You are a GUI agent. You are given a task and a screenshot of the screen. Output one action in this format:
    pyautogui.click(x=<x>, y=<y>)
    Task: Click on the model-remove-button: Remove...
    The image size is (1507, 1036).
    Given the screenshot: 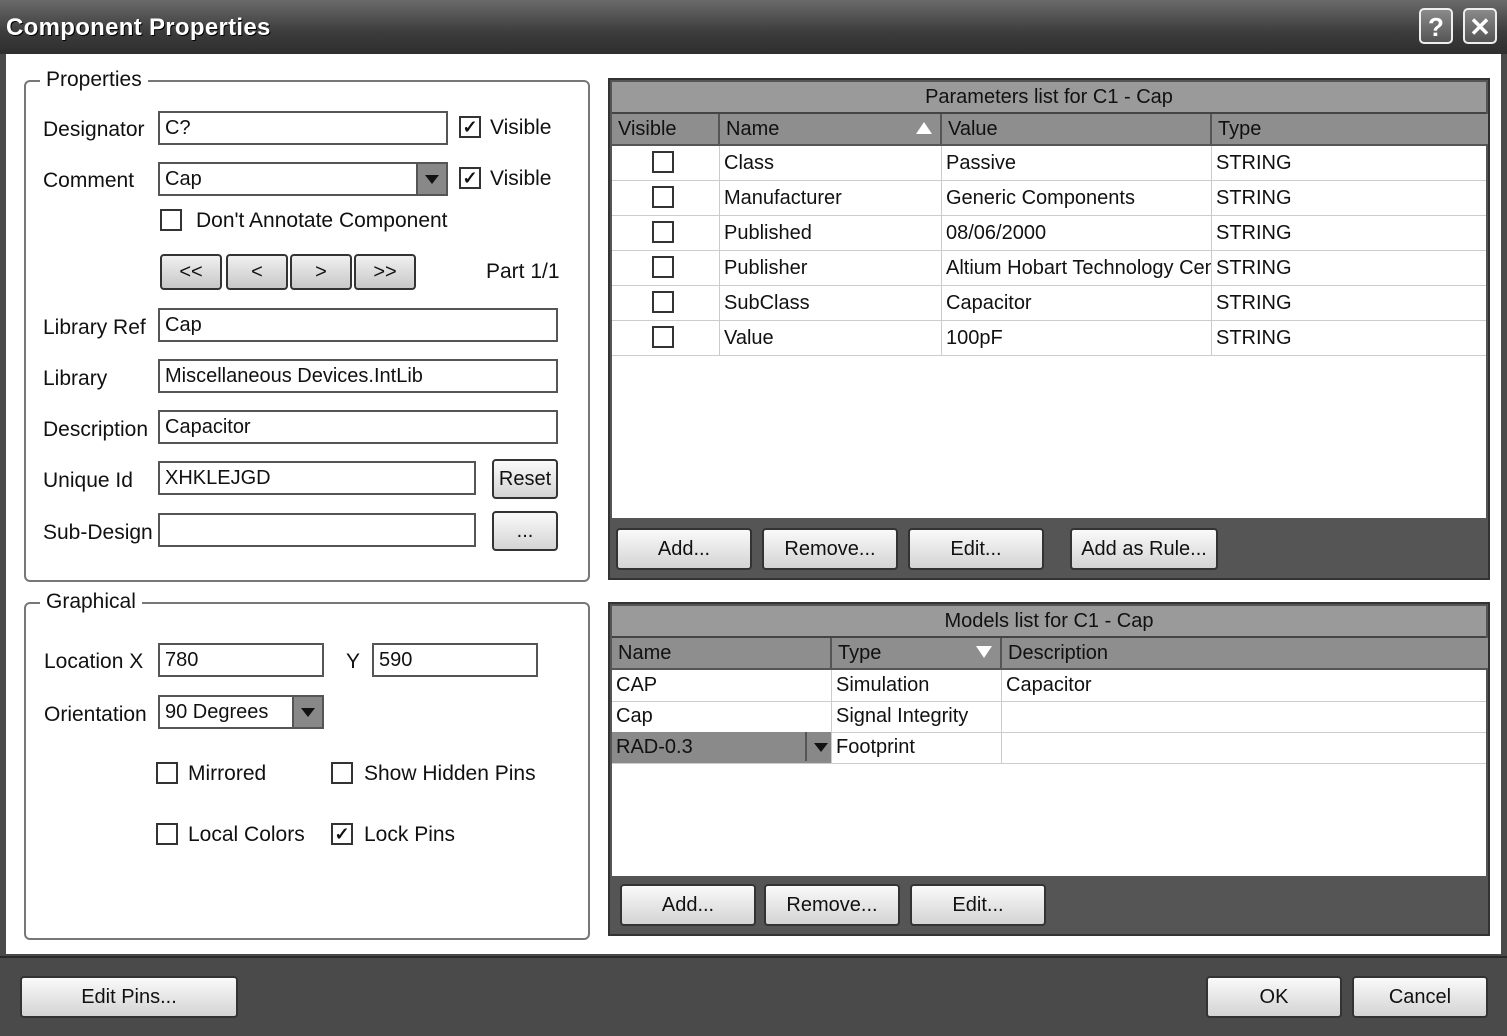 What is the action you would take?
    pyautogui.click(x=832, y=905)
    